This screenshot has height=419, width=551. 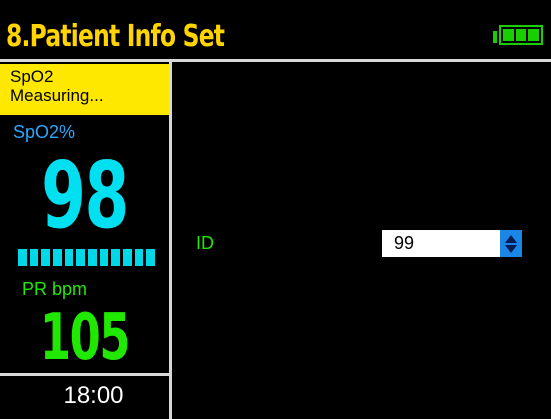 I want to click on battery-body, so click(x=521, y=35).